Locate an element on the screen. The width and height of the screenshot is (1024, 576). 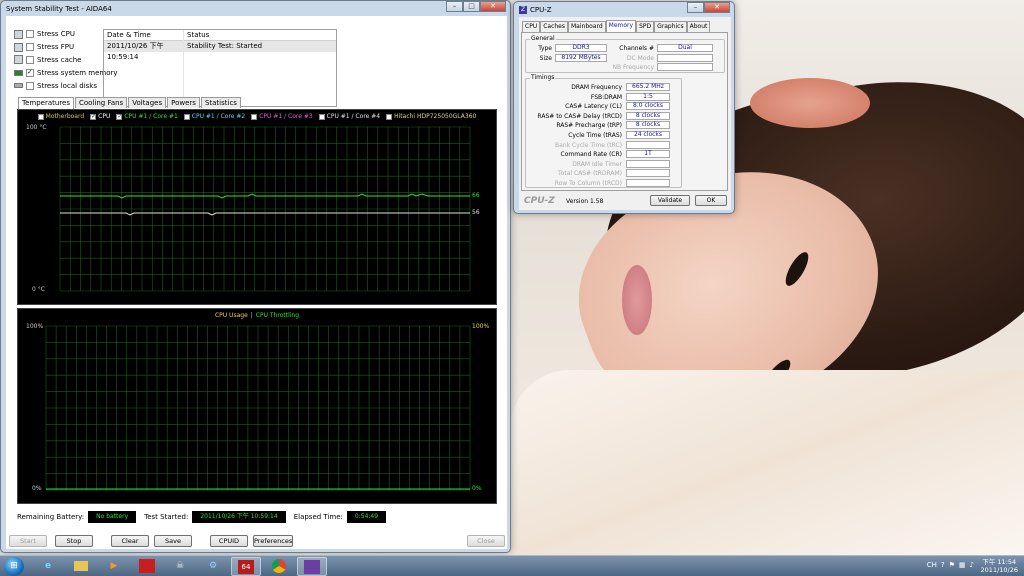
aida-titlebar: System Stability Test - AIDA64 is located at coordinates (255, 8).